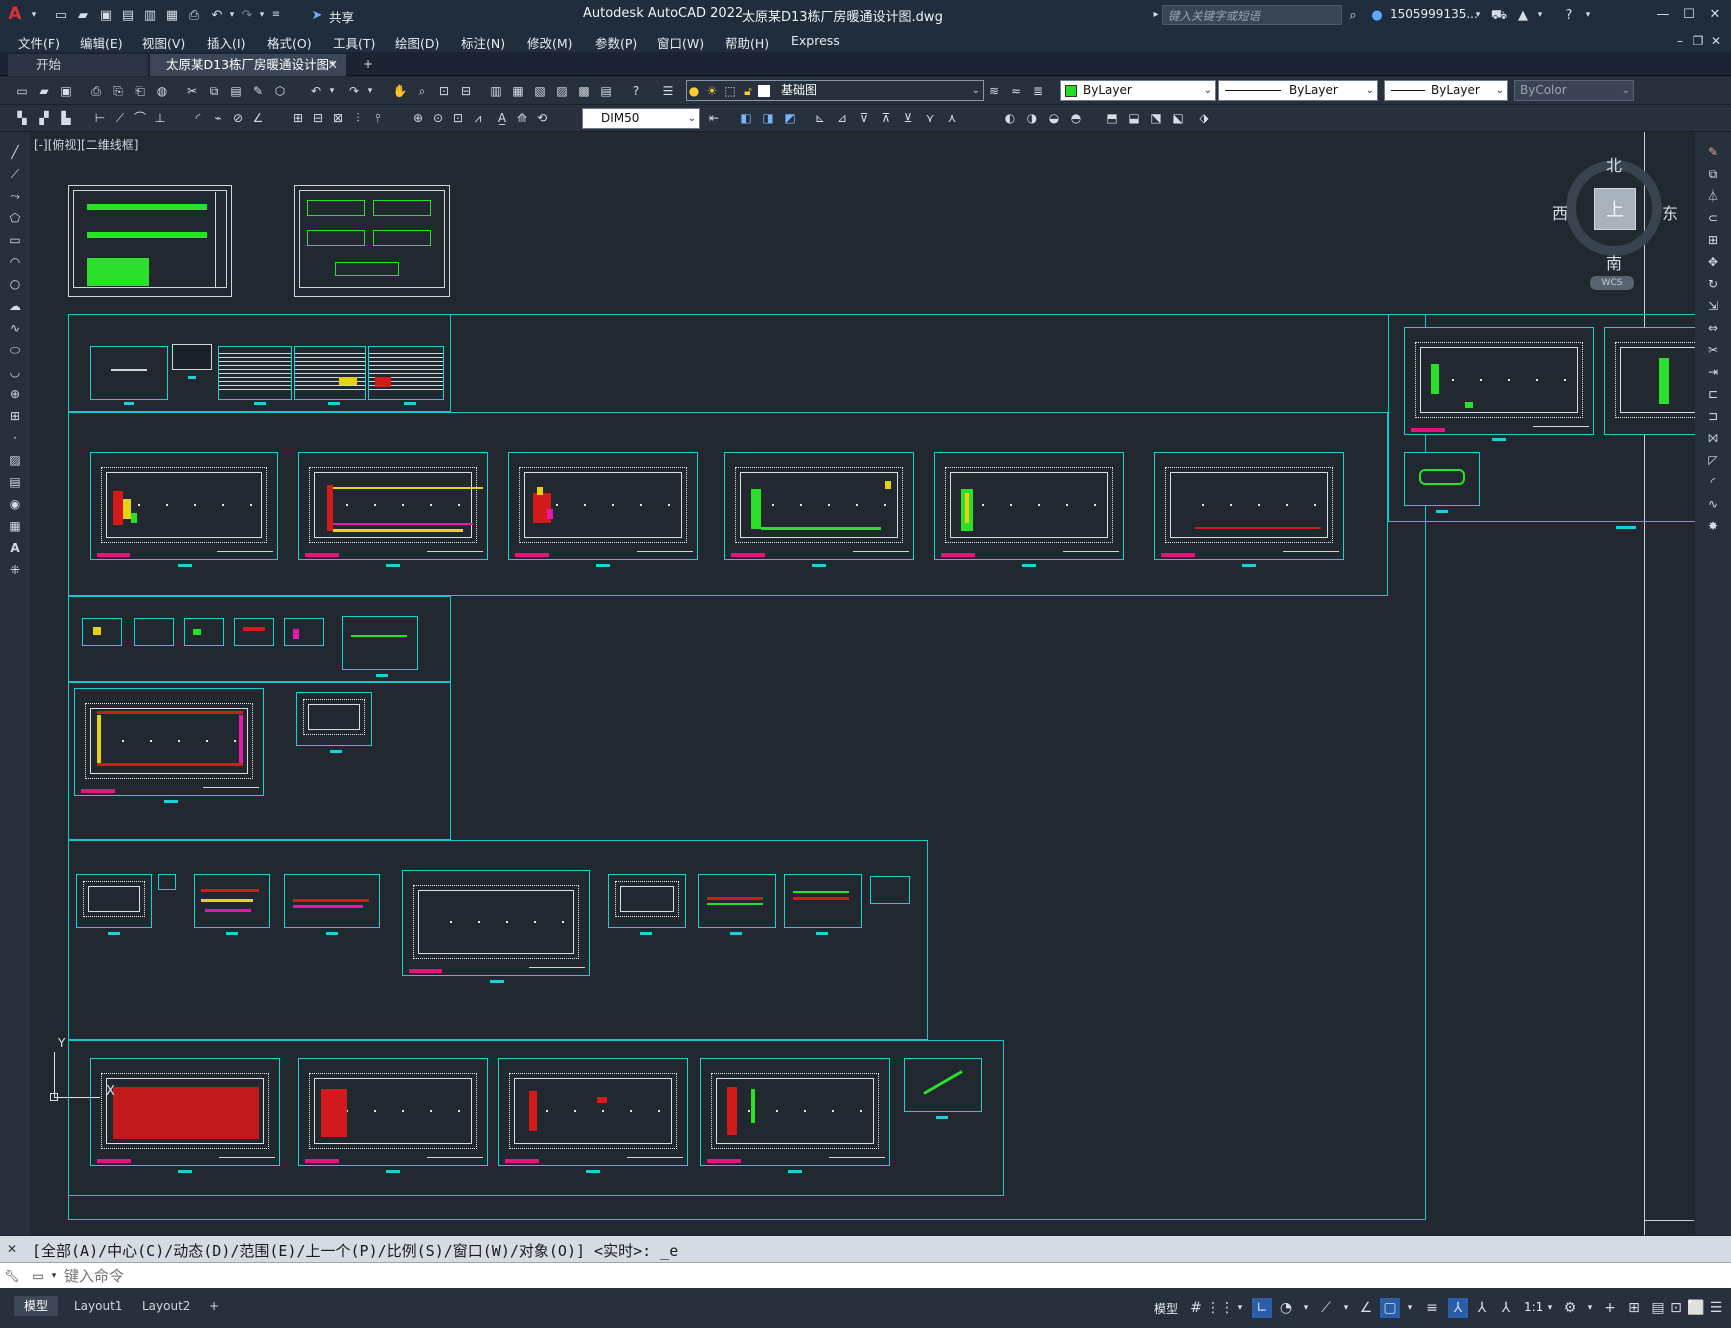 The height and width of the screenshot is (1328, 1731). What do you see at coordinates (1499, 15) in the screenshot?
I see `cart-icon: ⛟` at bounding box center [1499, 15].